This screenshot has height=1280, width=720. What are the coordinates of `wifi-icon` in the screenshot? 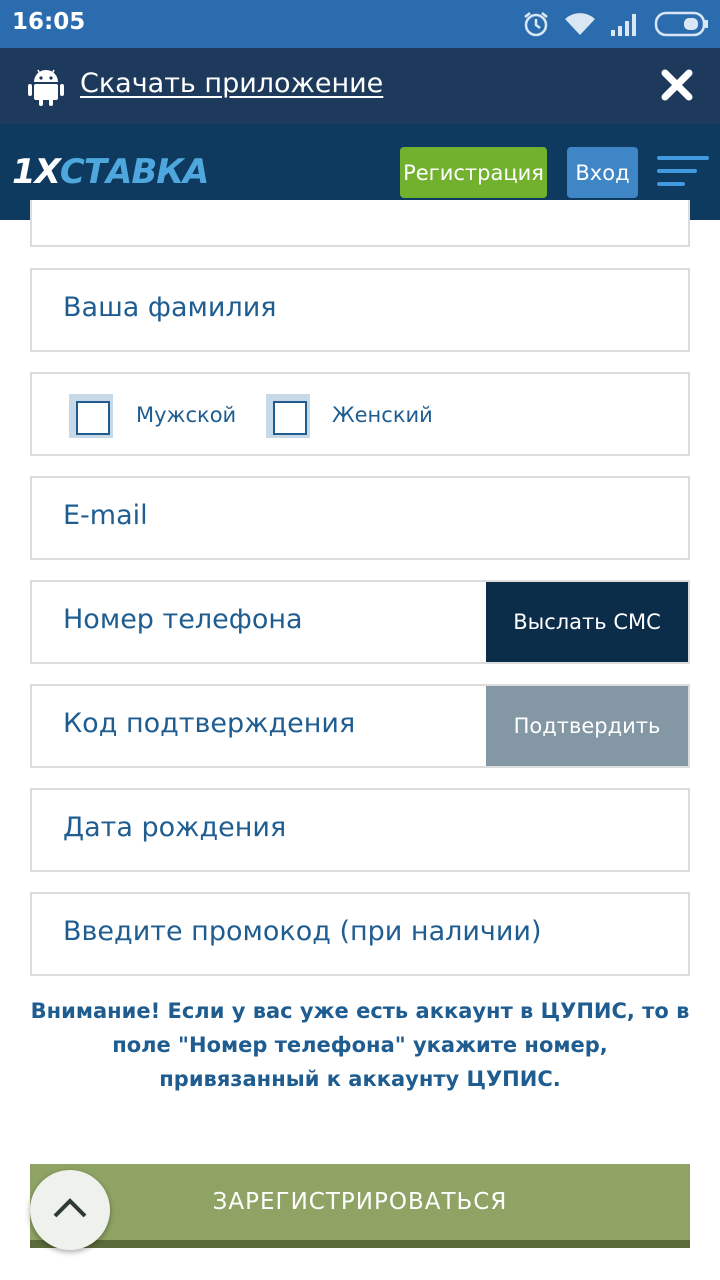 It's located at (580, 24).